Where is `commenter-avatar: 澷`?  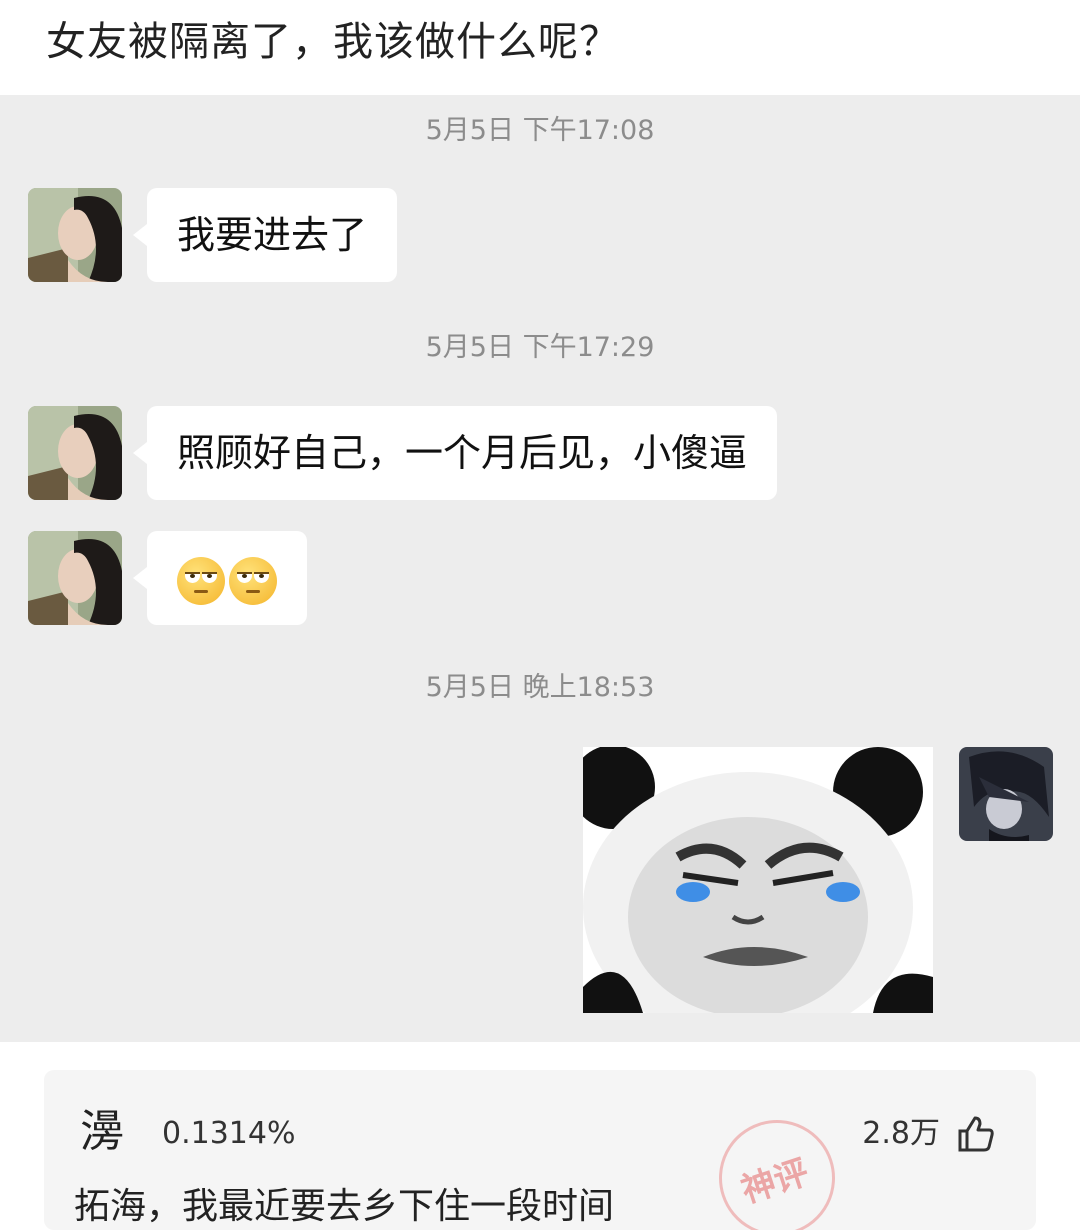
commenter-avatar: 澷 is located at coordinates (108, 1132).